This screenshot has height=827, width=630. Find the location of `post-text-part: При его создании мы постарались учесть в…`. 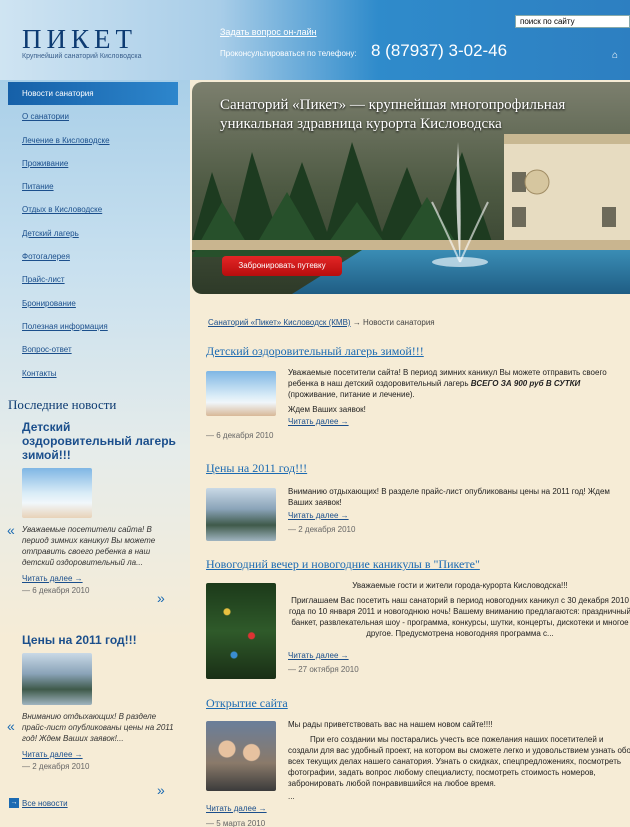

post-text-part: При его создании мы постарались учесть в… is located at coordinates (459, 761).